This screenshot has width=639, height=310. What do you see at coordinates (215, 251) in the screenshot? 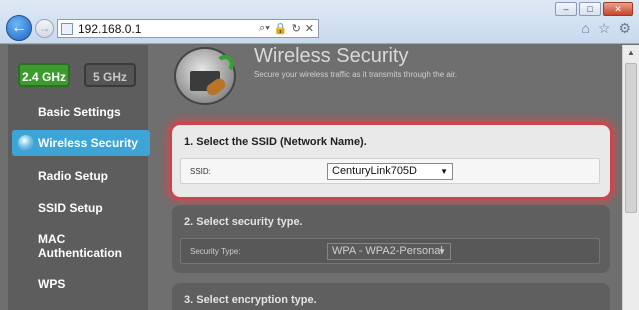
I see `security-type-label: Security Type:` at bounding box center [215, 251].